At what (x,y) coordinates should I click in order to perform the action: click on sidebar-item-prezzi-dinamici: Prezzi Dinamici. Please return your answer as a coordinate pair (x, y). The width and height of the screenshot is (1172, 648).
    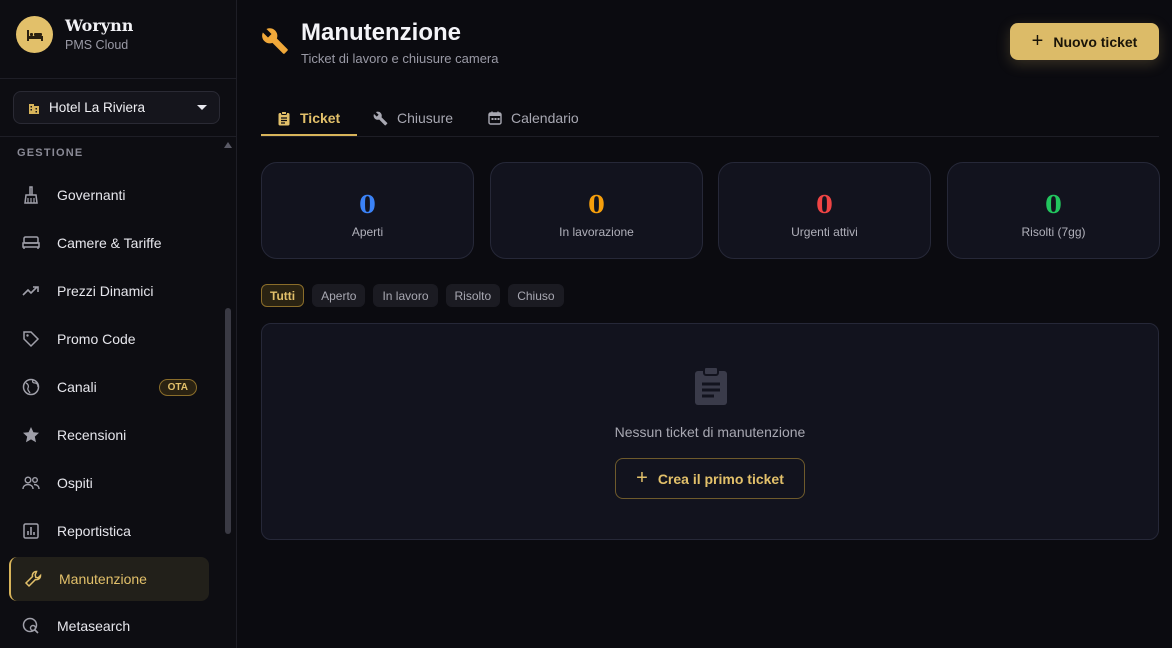
    Looking at the image, I should click on (109, 291).